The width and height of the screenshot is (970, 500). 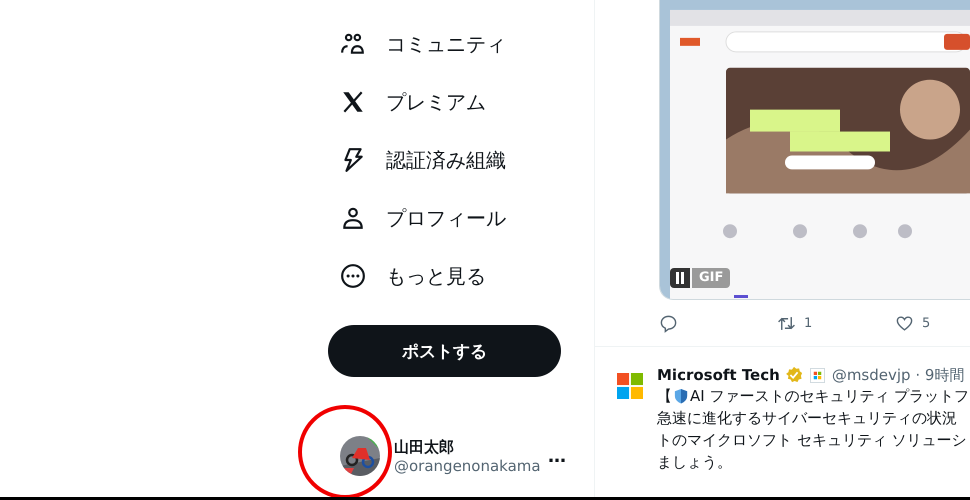 What do you see at coordinates (360, 456) in the screenshot?
I see `avatar` at bounding box center [360, 456].